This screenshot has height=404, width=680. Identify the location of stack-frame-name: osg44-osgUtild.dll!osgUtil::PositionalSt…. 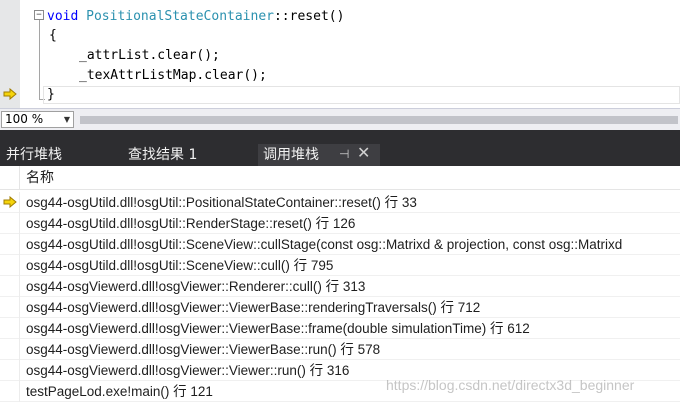
(221, 202).